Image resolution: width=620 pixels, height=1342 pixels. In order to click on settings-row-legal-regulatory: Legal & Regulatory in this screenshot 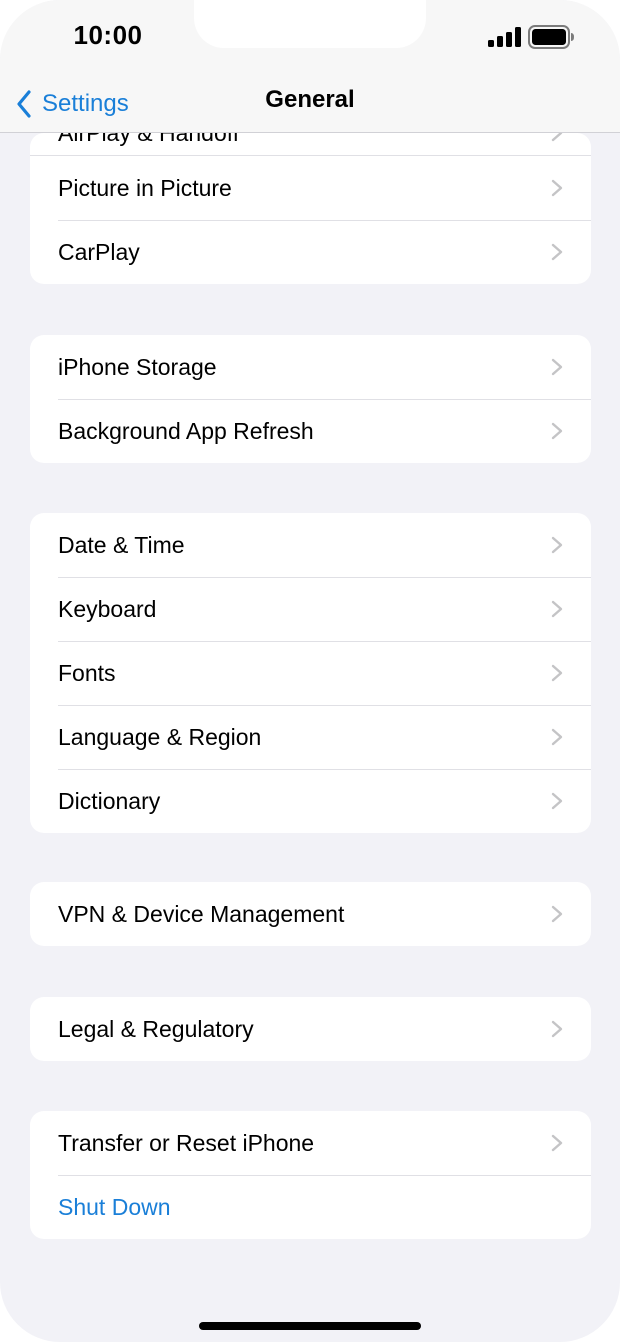, I will do `click(310, 1029)`.